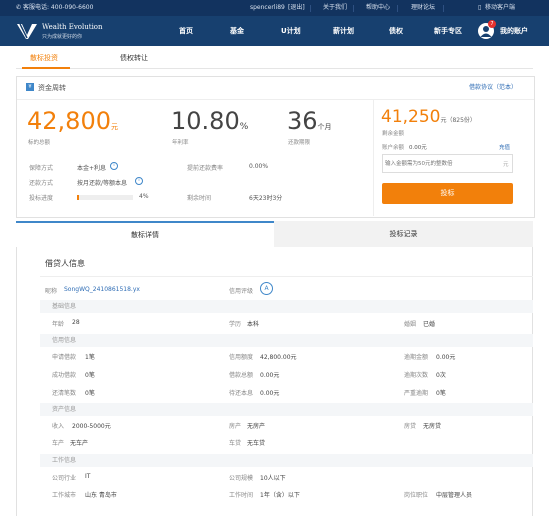  What do you see at coordinates (432, 426) in the screenshot?
I see `mortgage-value: 无房贷` at bounding box center [432, 426].